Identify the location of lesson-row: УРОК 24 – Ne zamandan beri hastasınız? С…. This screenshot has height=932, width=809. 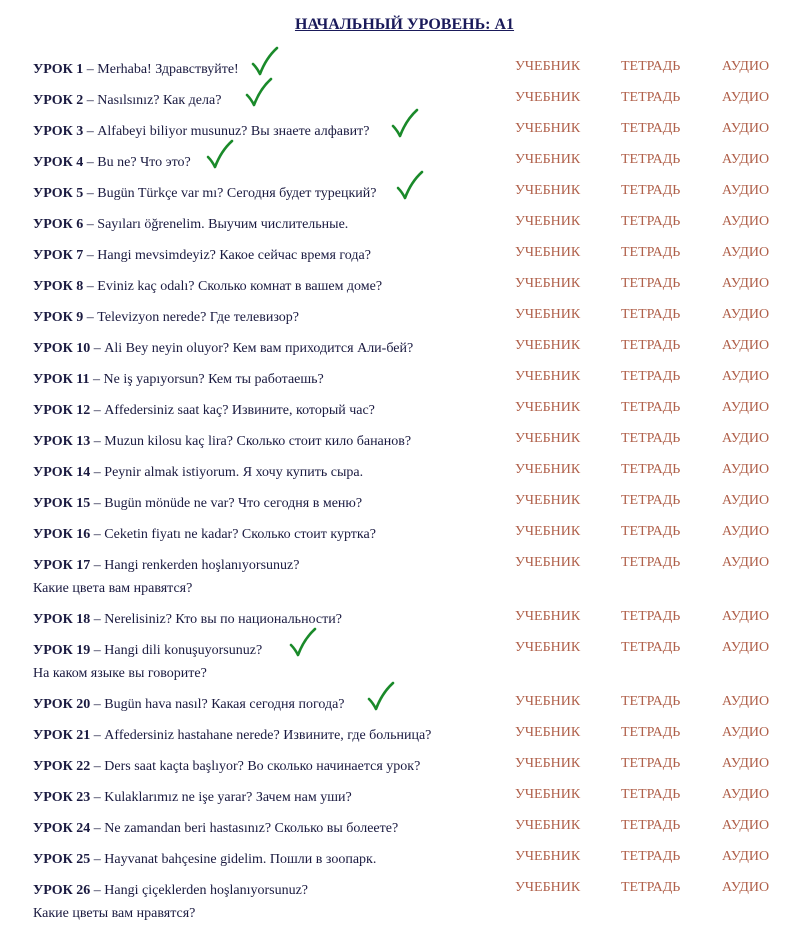
(404, 827).